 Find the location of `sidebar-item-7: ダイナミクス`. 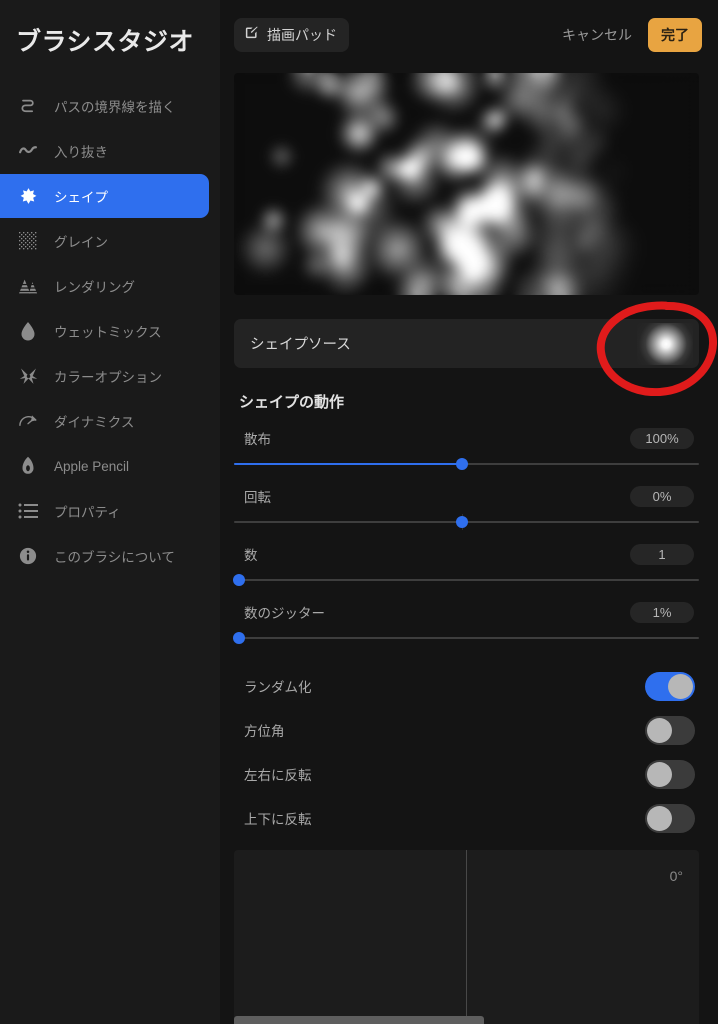

sidebar-item-7: ダイナミクス is located at coordinates (104, 421).